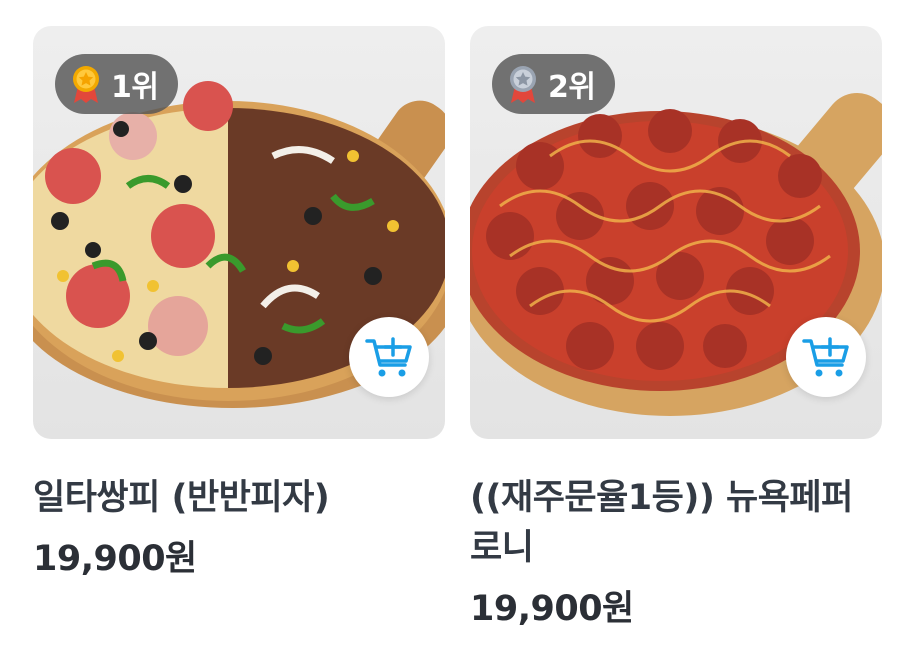  What do you see at coordinates (135, 87) in the screenshot?
I see `rank-label: 1위` at bounding box center [135, 87].